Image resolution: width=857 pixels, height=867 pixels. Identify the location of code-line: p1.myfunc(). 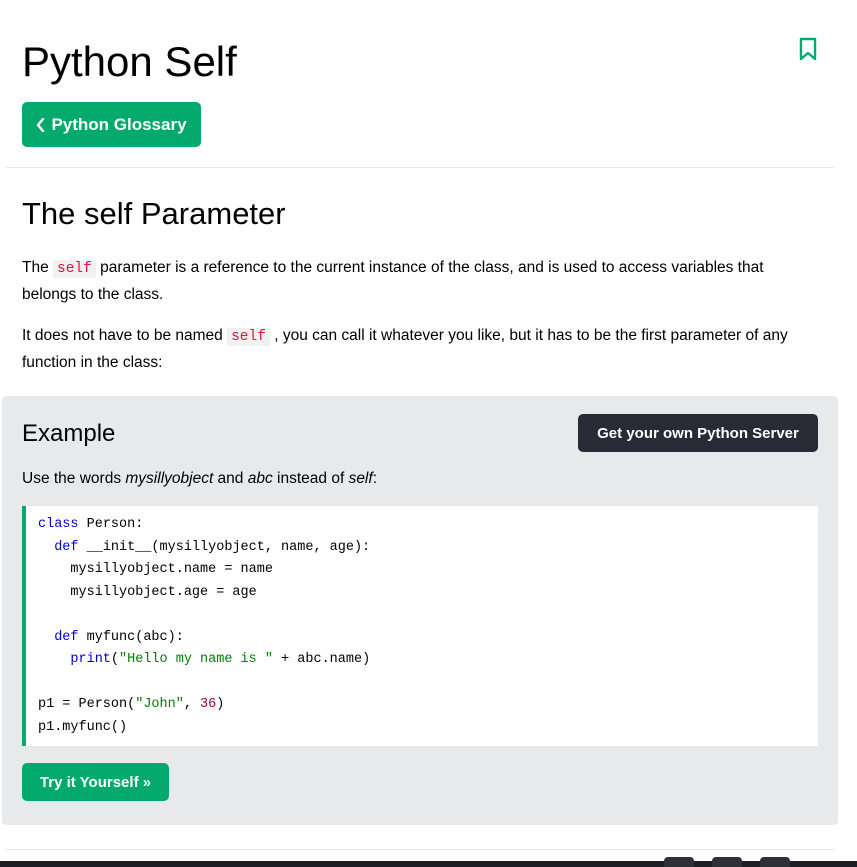
(83, 727).